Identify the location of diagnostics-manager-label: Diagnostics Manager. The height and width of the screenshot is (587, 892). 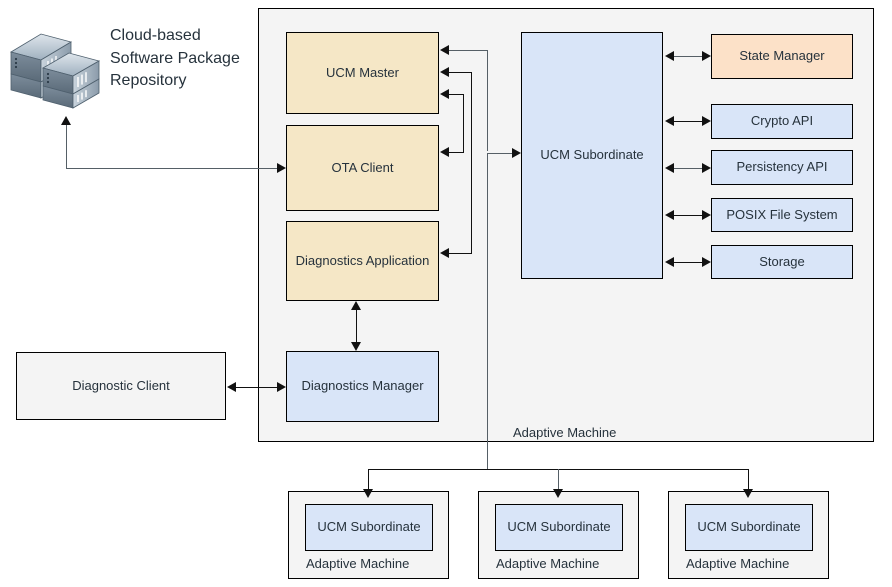
(362, 386).